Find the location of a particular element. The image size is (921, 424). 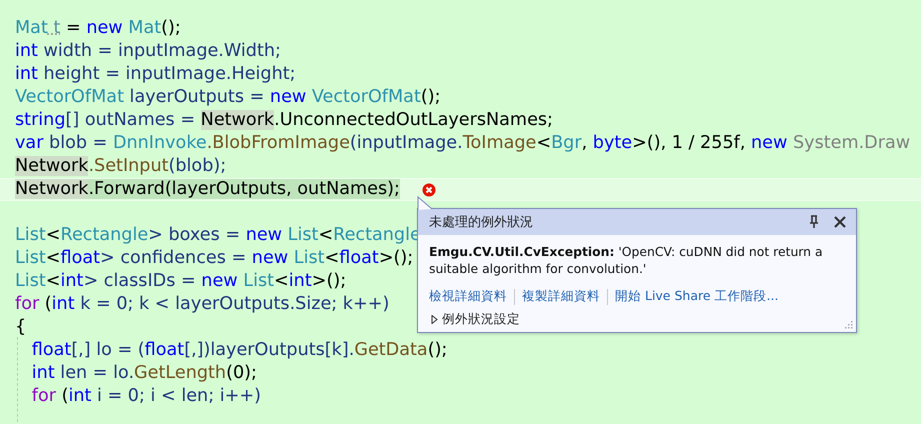

code-line: for (int i = 0; i < len; i++) is located at coordinates (145, 396).